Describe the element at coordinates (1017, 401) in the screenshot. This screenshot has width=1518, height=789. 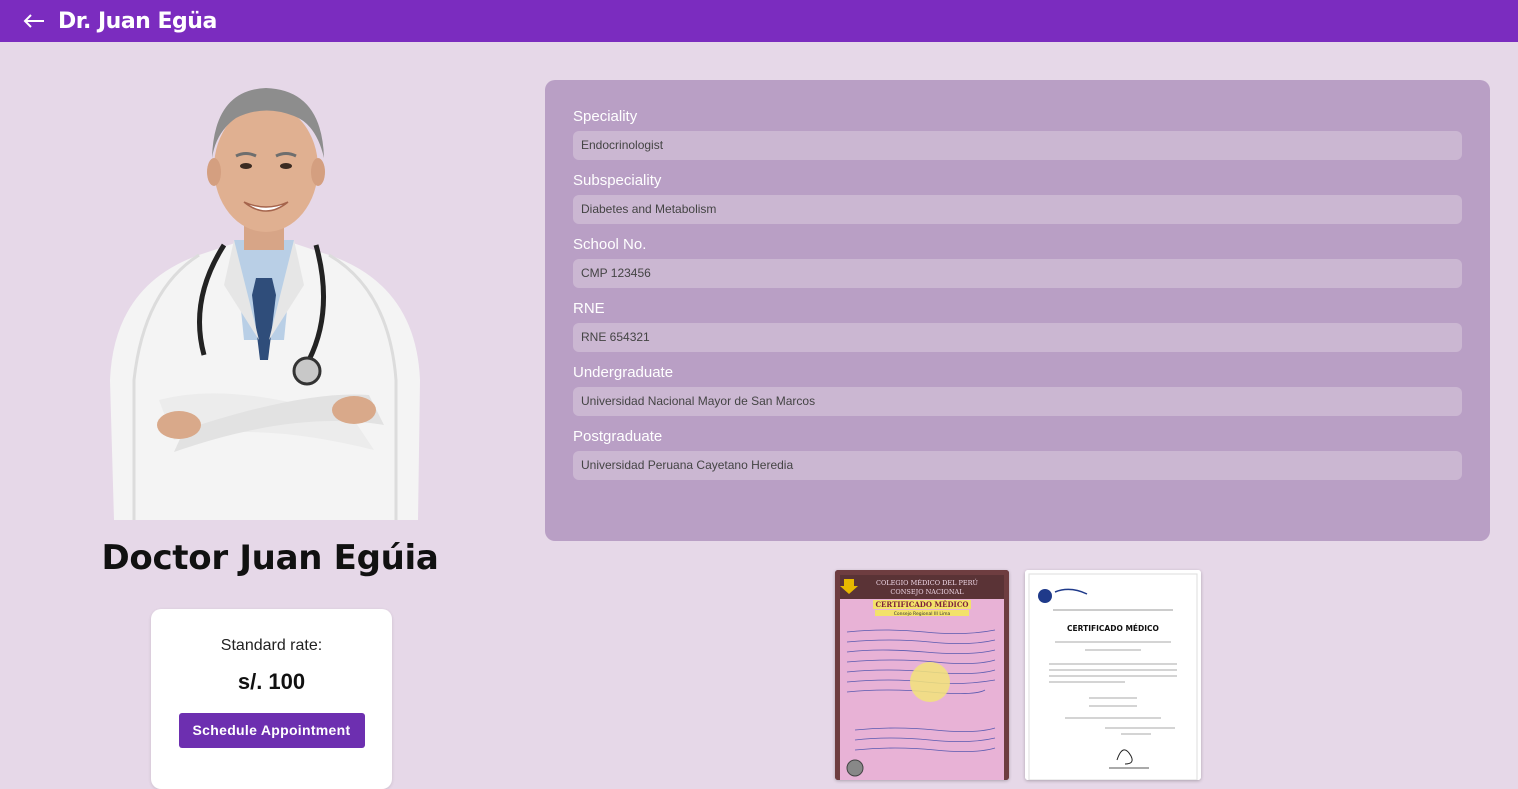
I see `field-value: Universidad Nacional Mayor de San Marcos` at that location.